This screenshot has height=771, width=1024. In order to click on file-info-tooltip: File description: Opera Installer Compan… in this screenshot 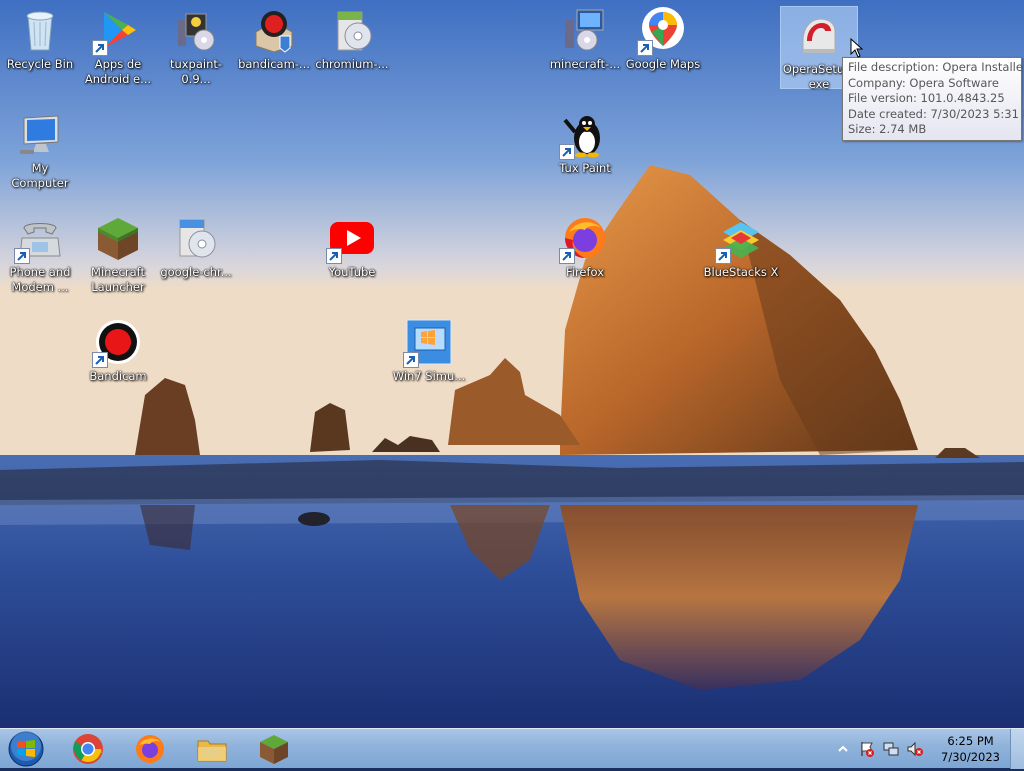, I will do `click(933, 99)`.